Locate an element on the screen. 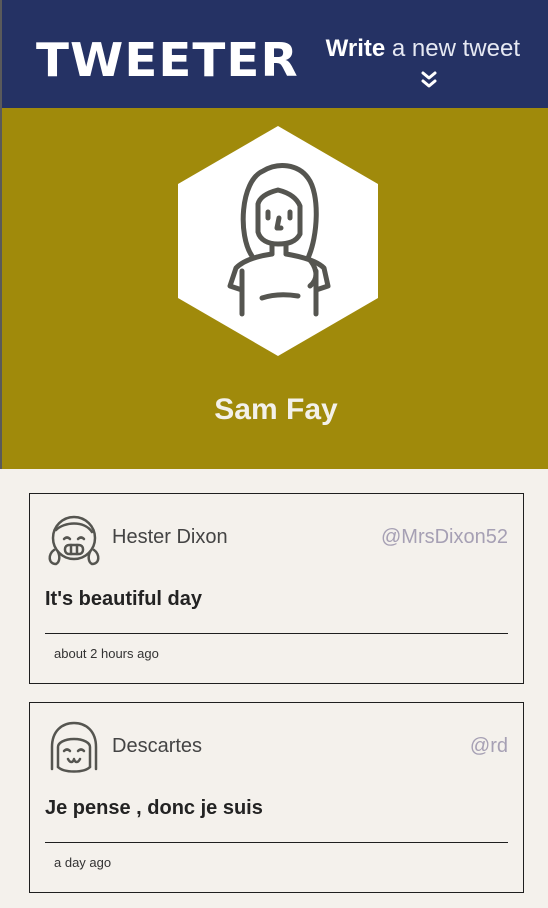 The height and width of the screenshot is (908, 548). chevron-double-down-icon is located at coordinates (429, 79).